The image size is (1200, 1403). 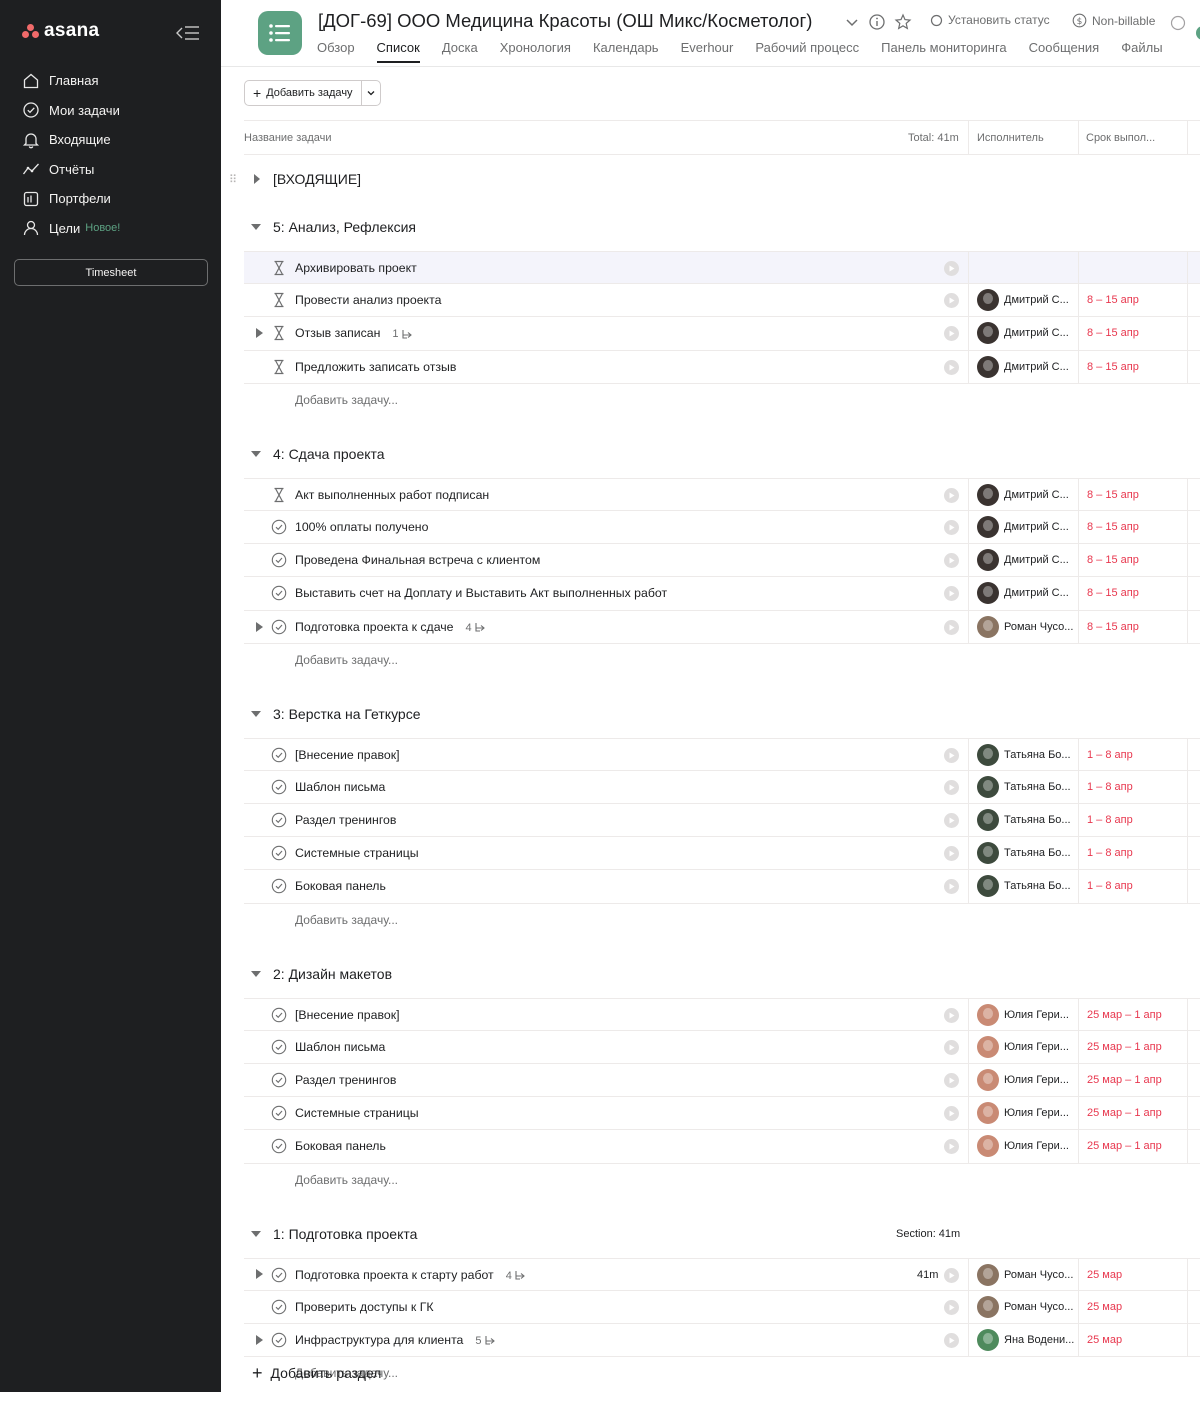 I want to click on task-name: Отзыв записан 1, so click(x=354, y=333).